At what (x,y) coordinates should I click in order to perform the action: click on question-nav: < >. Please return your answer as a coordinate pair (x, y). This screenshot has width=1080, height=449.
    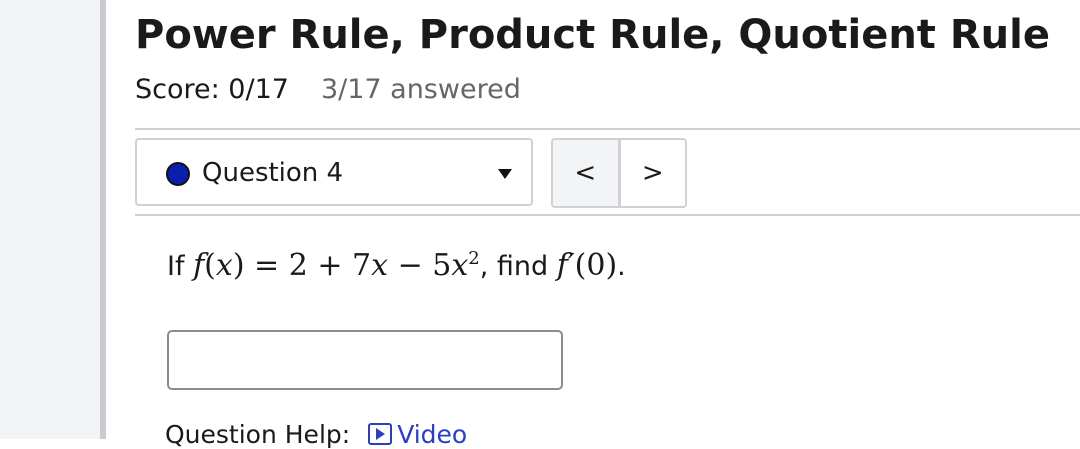
    Looking at the image, I should click on (619, 173).